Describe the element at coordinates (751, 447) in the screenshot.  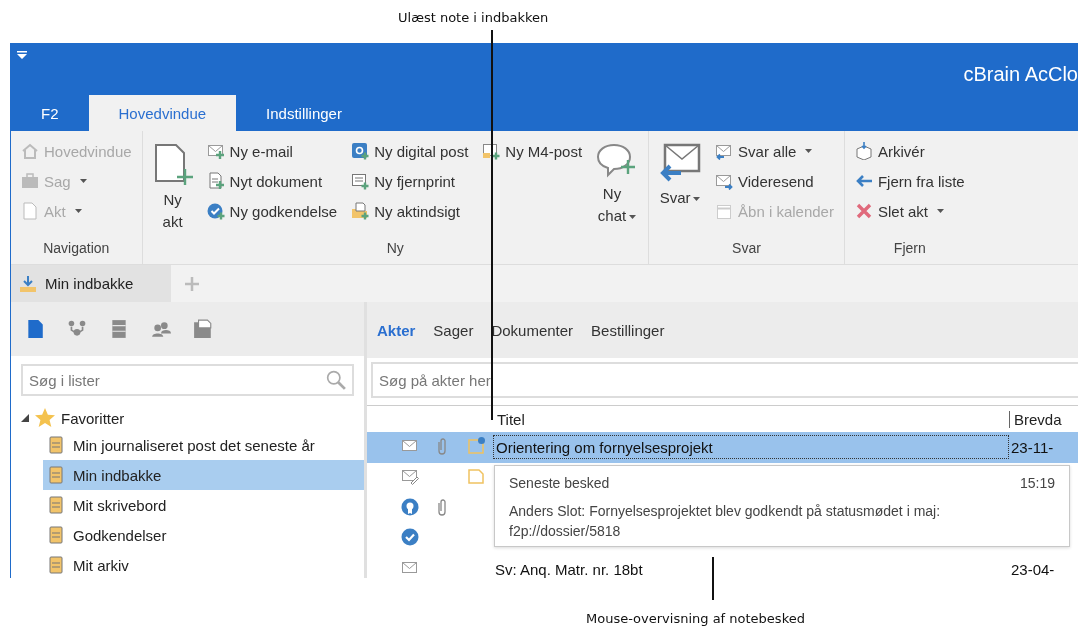
I see `table-cell: Orientering om fornyelsesprojekt` at that location.